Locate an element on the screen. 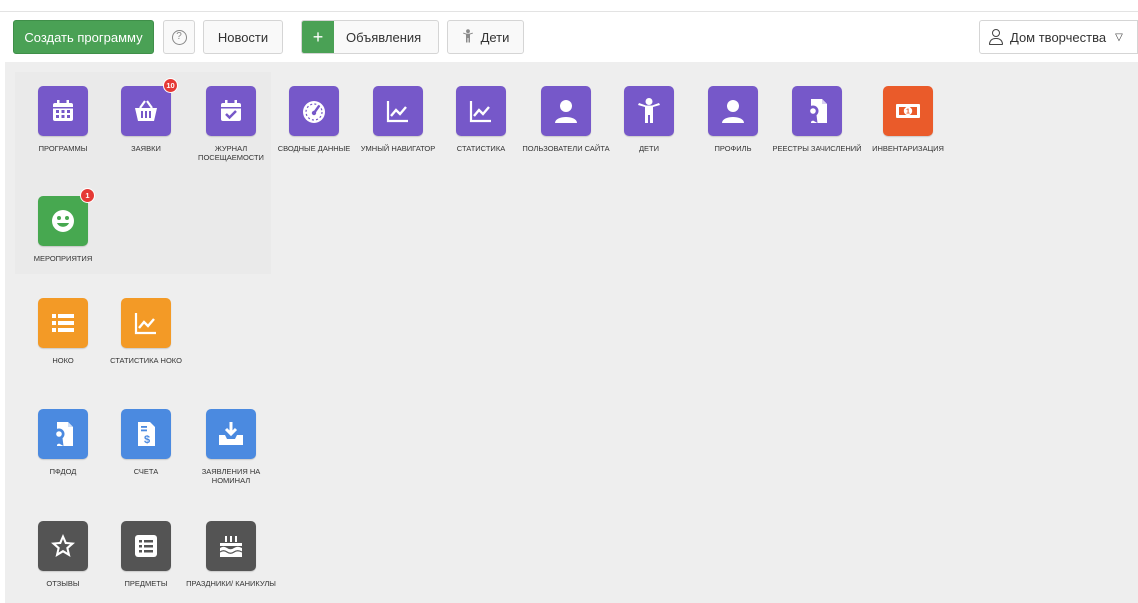 The height and width of the screenshot is (603, 1138). kids-button: Дети is located at coordinates (485, 37).